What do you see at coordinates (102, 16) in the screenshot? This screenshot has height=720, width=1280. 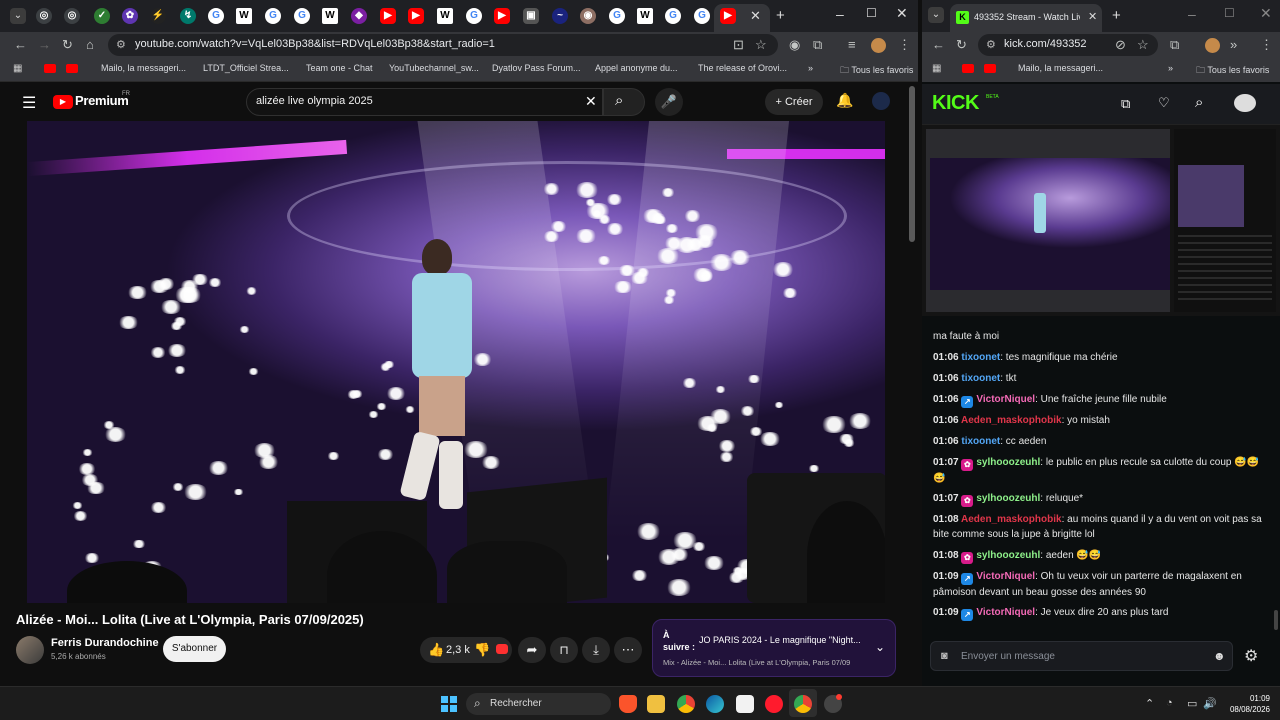 I see `tab-app-icon: ✓` at bounding box center [102, 16].